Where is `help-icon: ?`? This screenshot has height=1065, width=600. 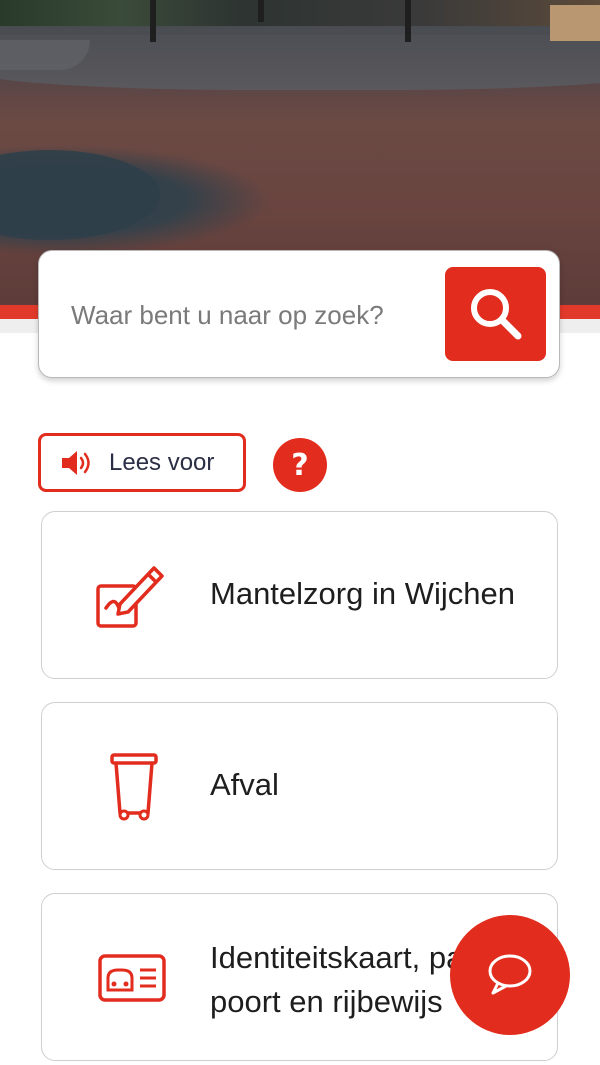
help-icon: ? is located at coordinates (300, 465).